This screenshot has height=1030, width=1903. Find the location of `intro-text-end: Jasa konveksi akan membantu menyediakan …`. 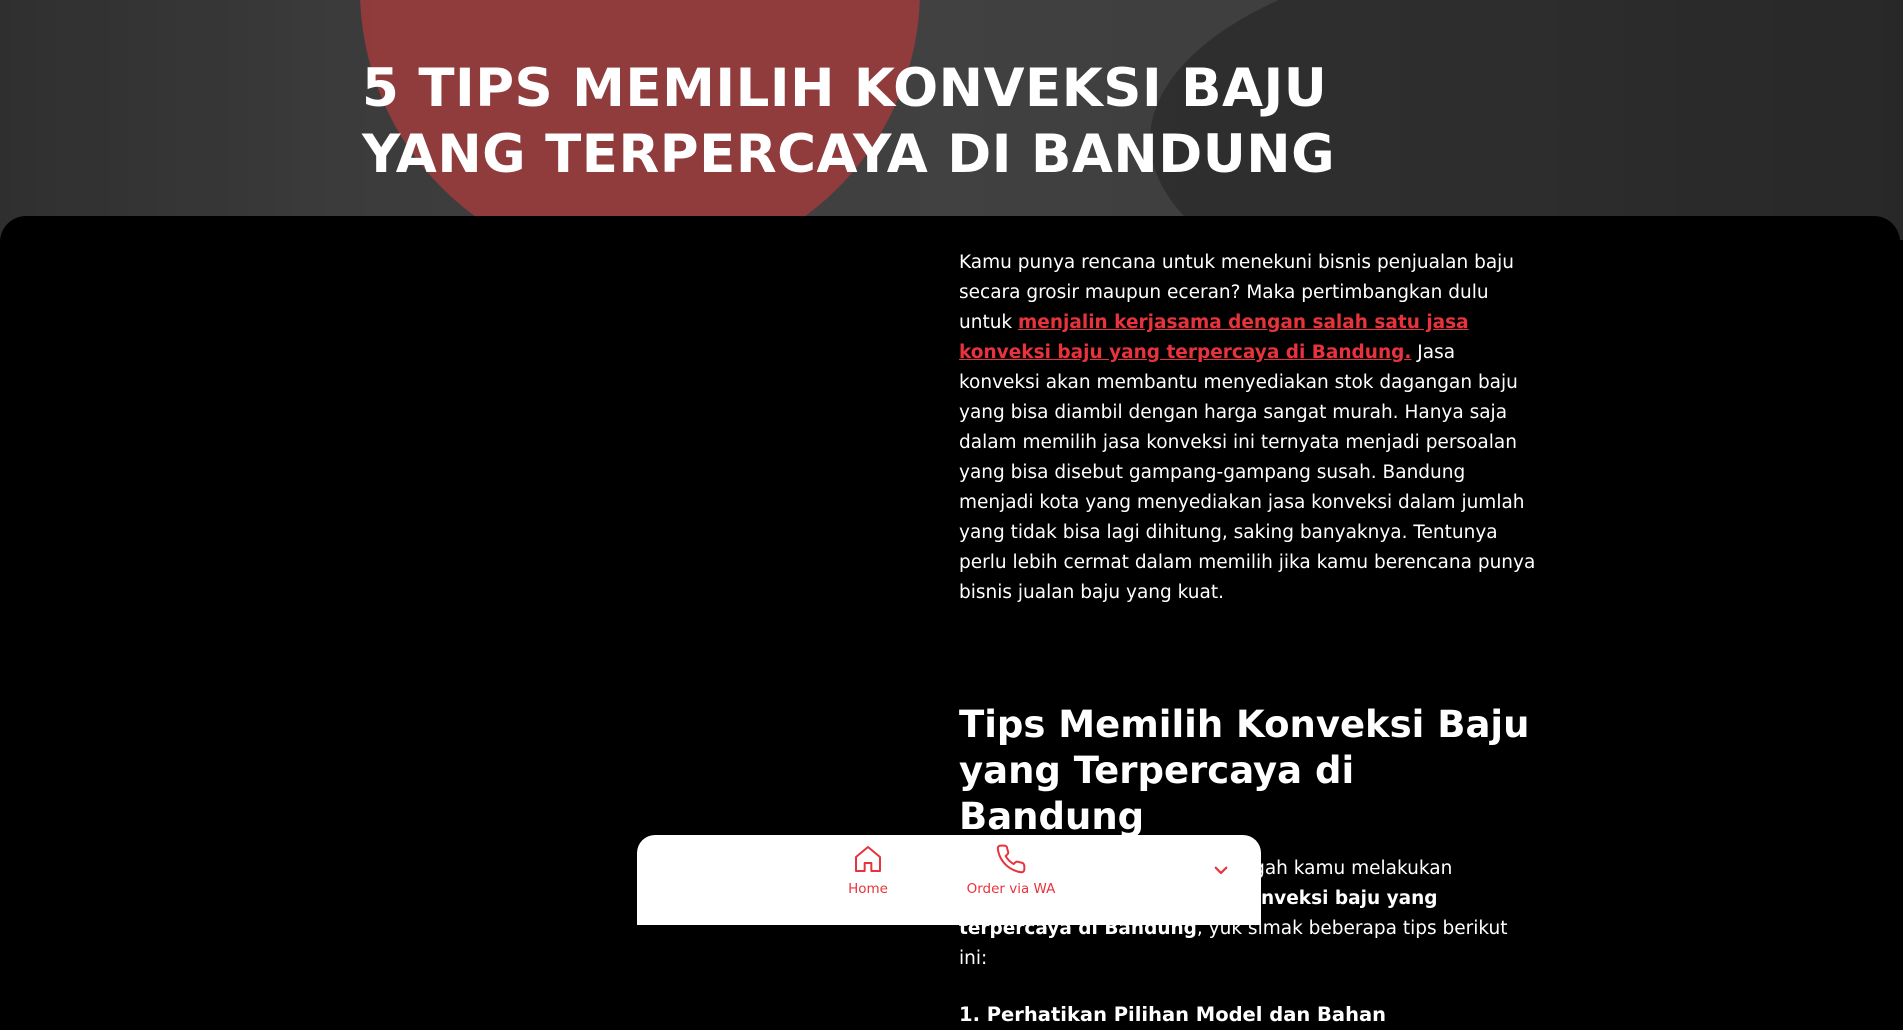

intro-text-end: Jasa konveksi akan membantu menyediakan … is located at coordinates (1247, 472).